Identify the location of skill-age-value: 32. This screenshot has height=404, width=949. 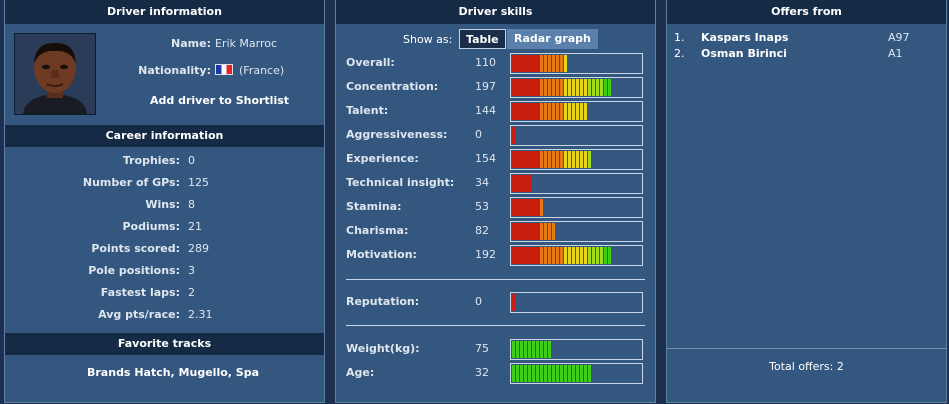
(482, 372).